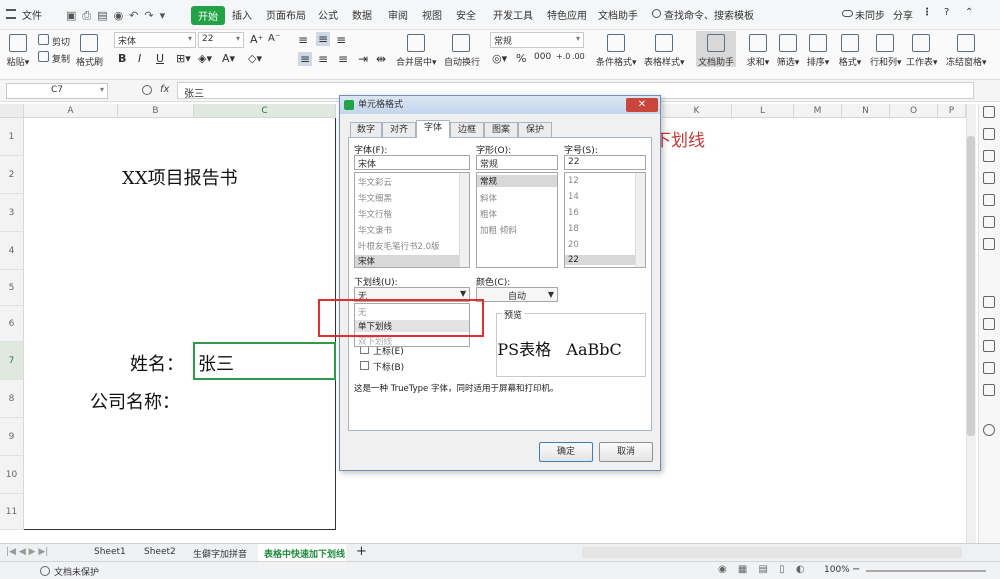 The height and width of the screenshot is (579, 1000). What do you see at coordinates (856, 569) in the screenshot?
I see `zoom-out-button: −` at bounding box center [856, 569].